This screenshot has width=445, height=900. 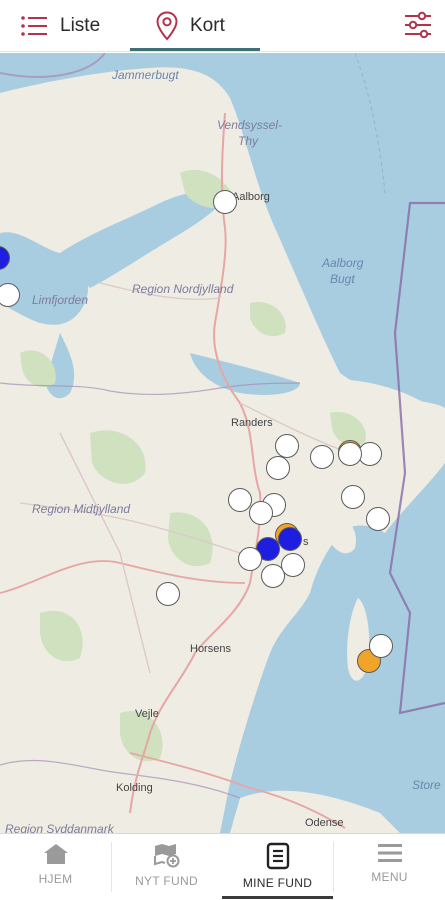 I want to click on nav-my-finds: MINE FUND, so click(x=277, y=867).